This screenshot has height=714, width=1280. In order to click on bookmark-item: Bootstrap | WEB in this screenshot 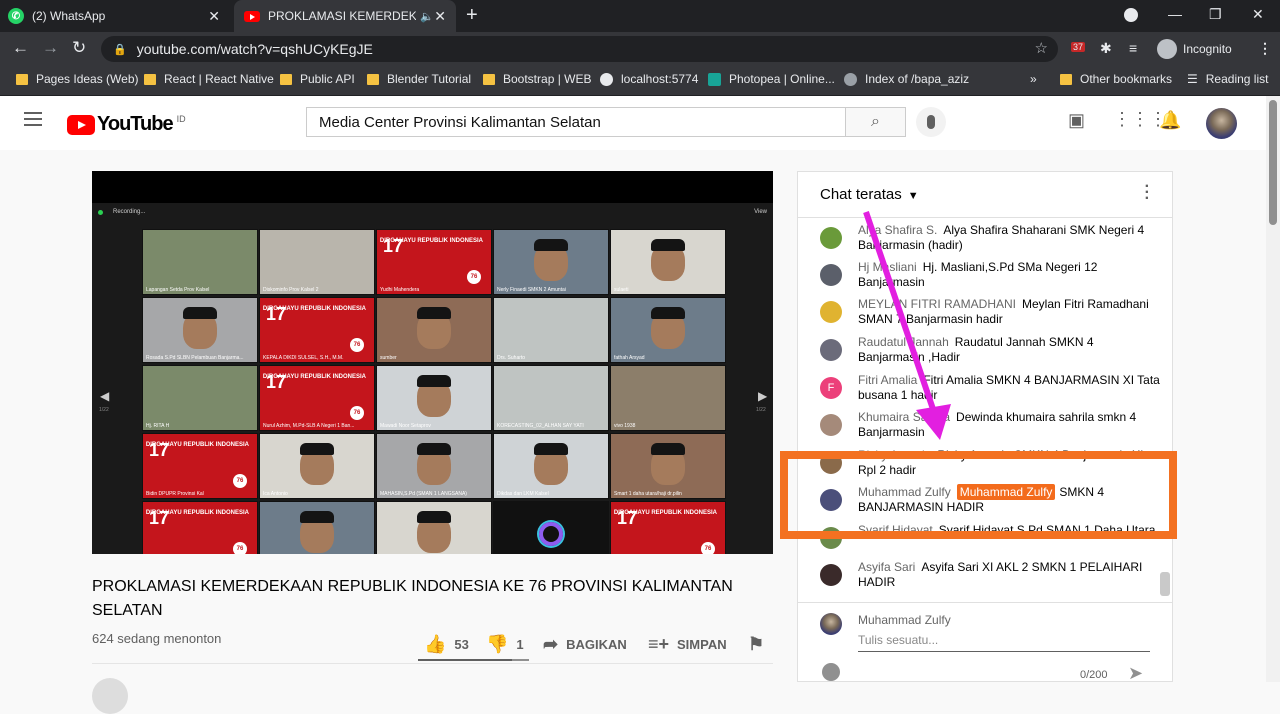, I will do `click(537, 79)`.